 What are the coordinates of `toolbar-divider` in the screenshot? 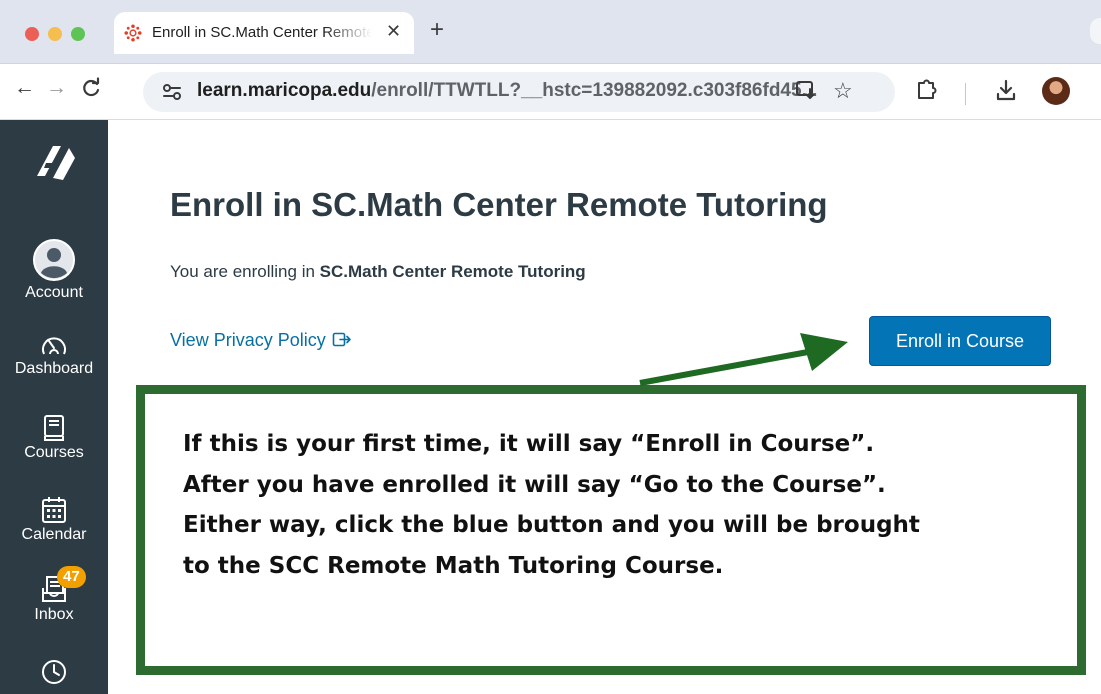 It's located at (965, 94).